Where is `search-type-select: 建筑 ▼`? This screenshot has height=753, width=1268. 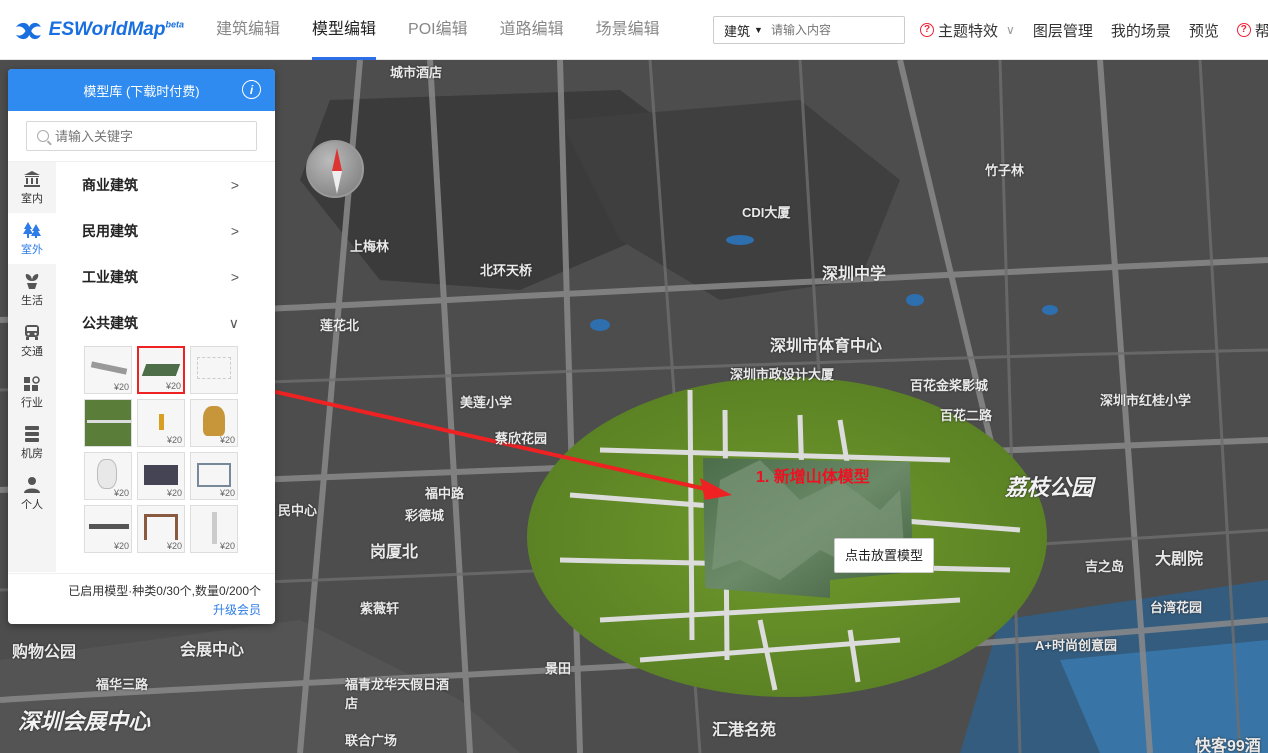 search-type-select: 建筑 ▼ is located at coordinates (742, 30).